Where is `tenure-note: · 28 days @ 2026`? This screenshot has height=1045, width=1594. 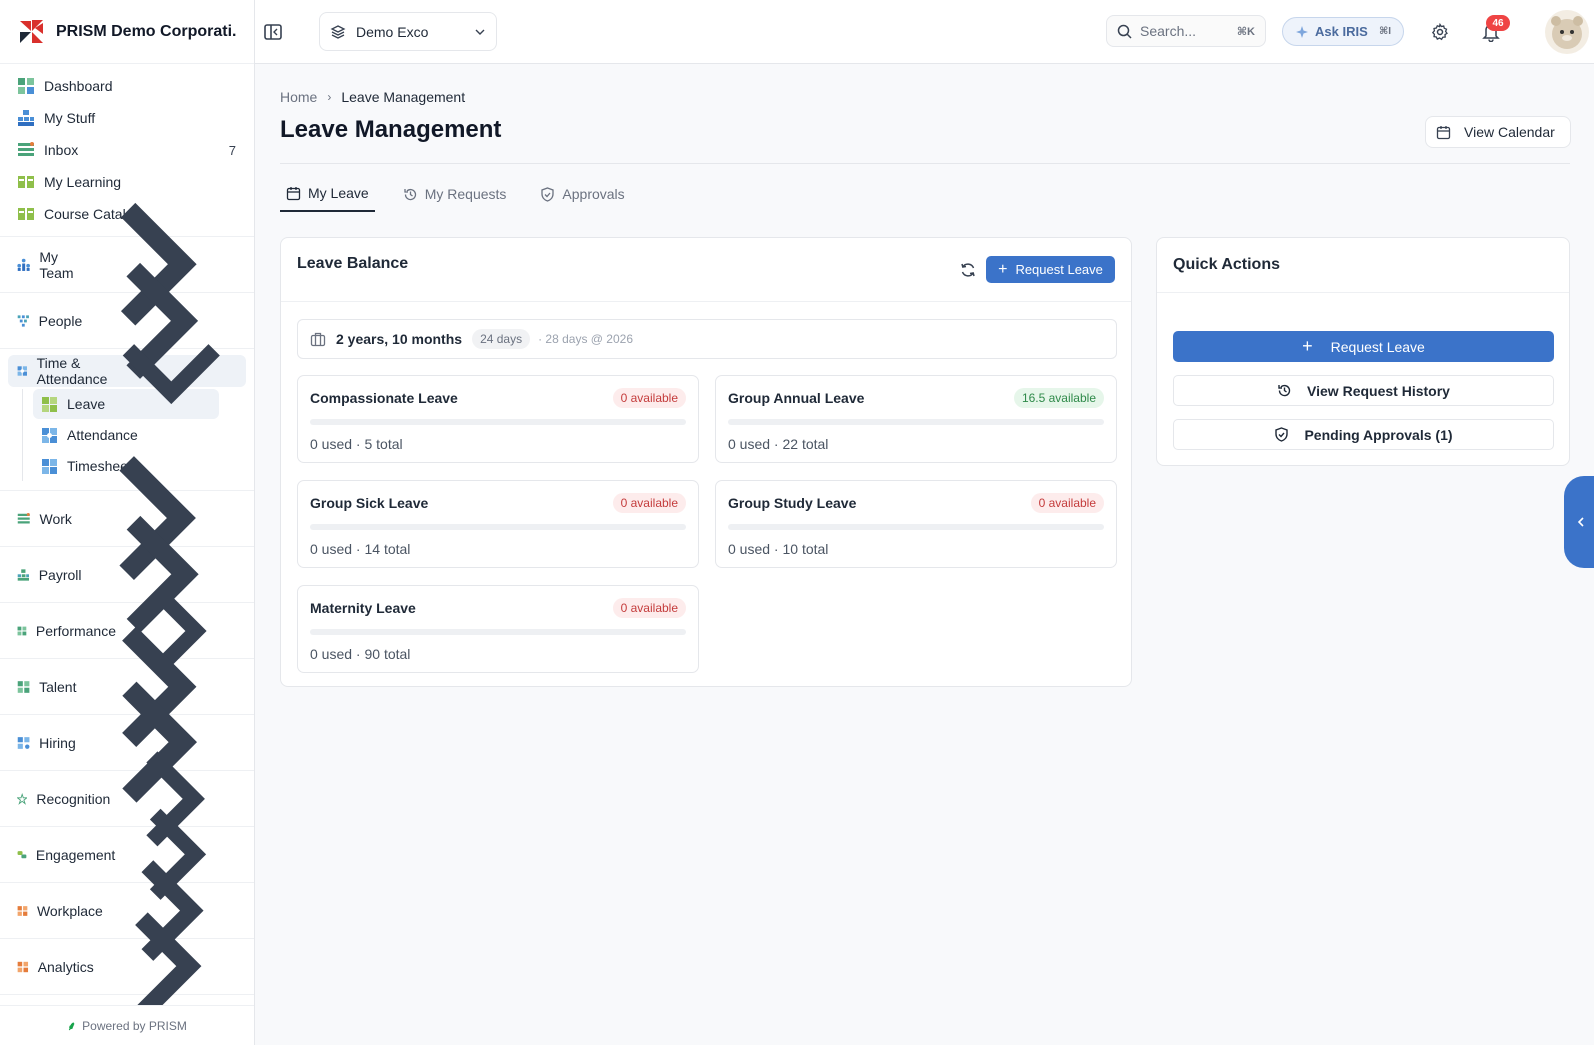
tenure-note: · 28 days @ 2026 is located at coordinates (585, 339).